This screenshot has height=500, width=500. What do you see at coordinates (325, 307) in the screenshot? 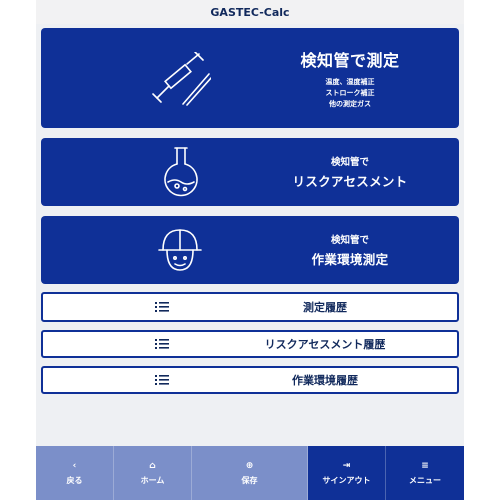
I see `history-label: 測定履歴` at bounding box center [325, 307].